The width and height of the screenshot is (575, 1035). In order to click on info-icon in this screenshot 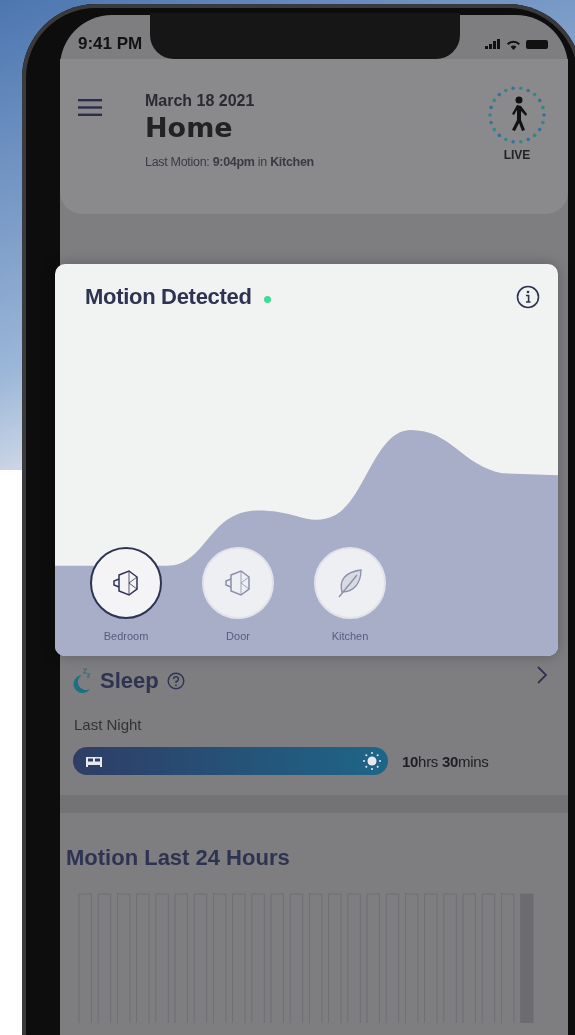, I will do `click(528, 297)`.